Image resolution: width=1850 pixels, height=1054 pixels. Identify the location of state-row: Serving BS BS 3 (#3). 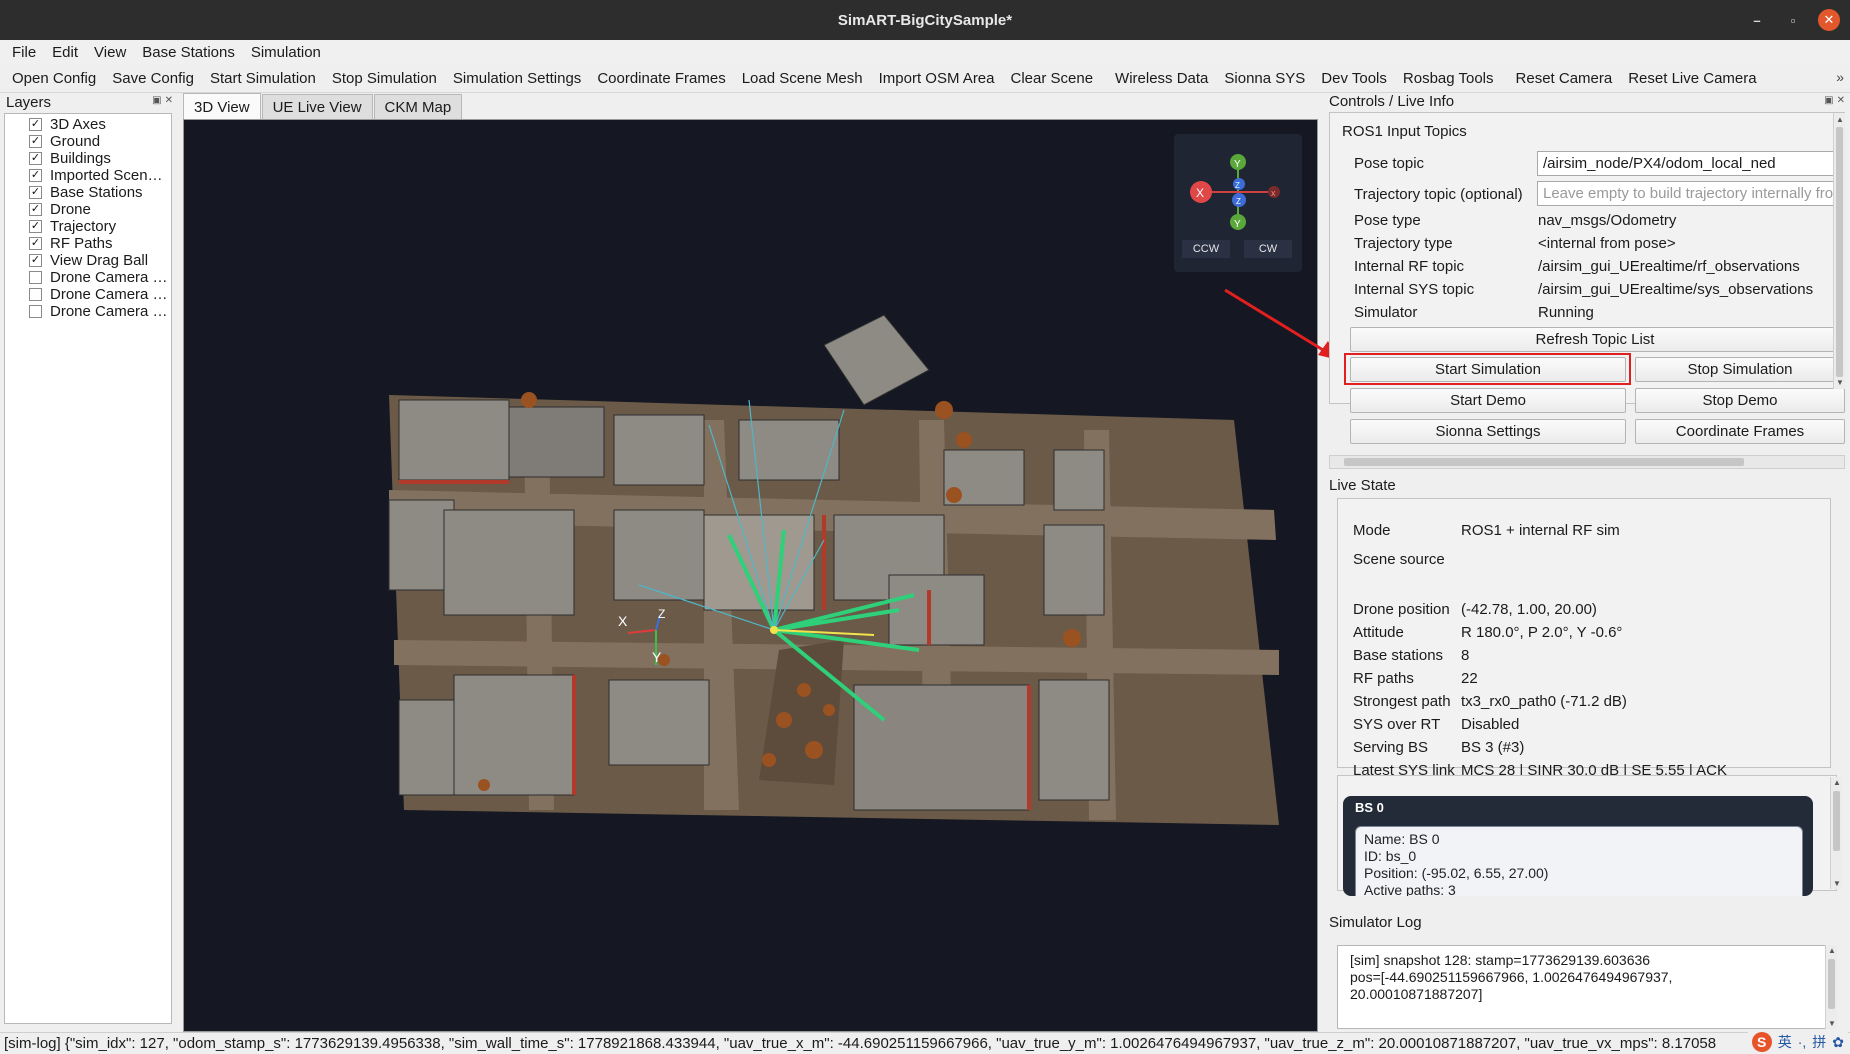
(1439, 747).